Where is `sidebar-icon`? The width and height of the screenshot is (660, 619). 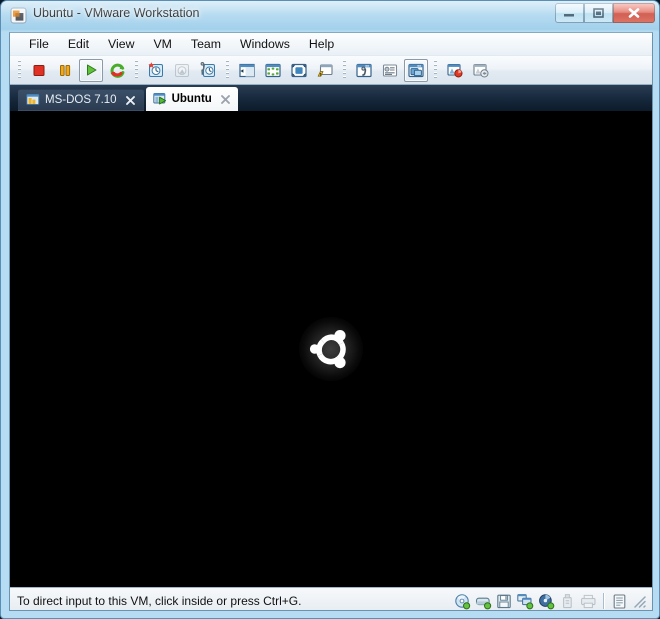 sidebar-icon is located at coordinates (247, 70).